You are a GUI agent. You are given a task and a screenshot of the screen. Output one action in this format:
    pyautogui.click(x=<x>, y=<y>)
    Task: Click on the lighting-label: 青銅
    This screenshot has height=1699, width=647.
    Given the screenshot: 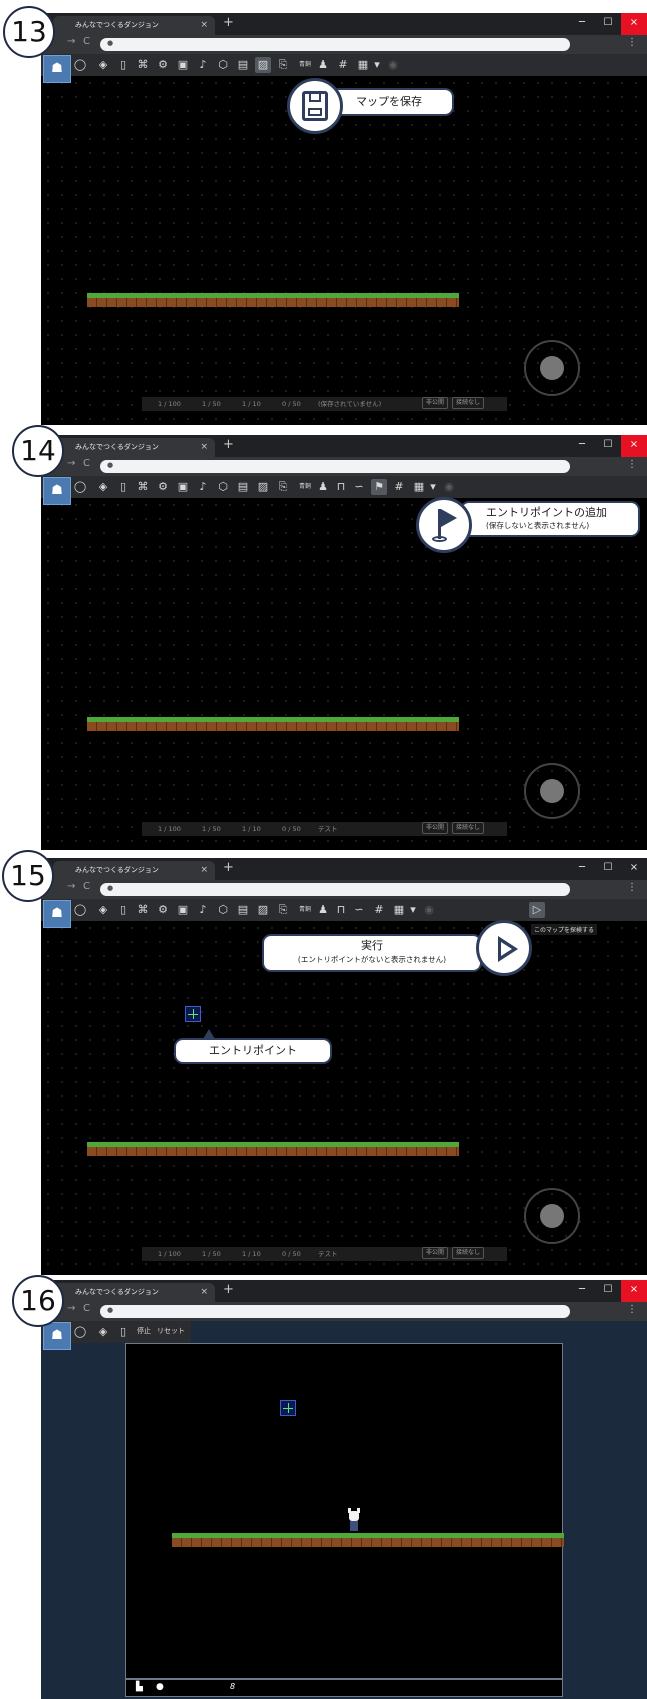 What is the action you would take?
    pyautogui.click(x=305, y=910)
    